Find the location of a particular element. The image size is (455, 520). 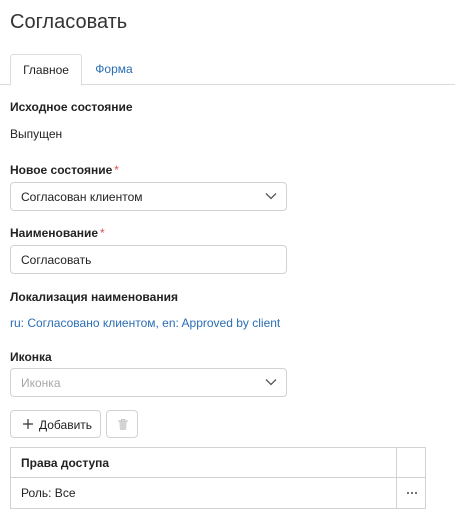

delete-button is located at coordinates (122, 424).